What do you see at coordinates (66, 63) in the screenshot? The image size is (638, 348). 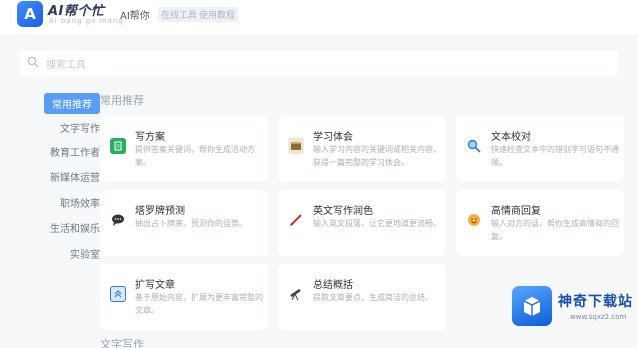 I see `search-input: 搜索工具` at bounding box center [66, 63].